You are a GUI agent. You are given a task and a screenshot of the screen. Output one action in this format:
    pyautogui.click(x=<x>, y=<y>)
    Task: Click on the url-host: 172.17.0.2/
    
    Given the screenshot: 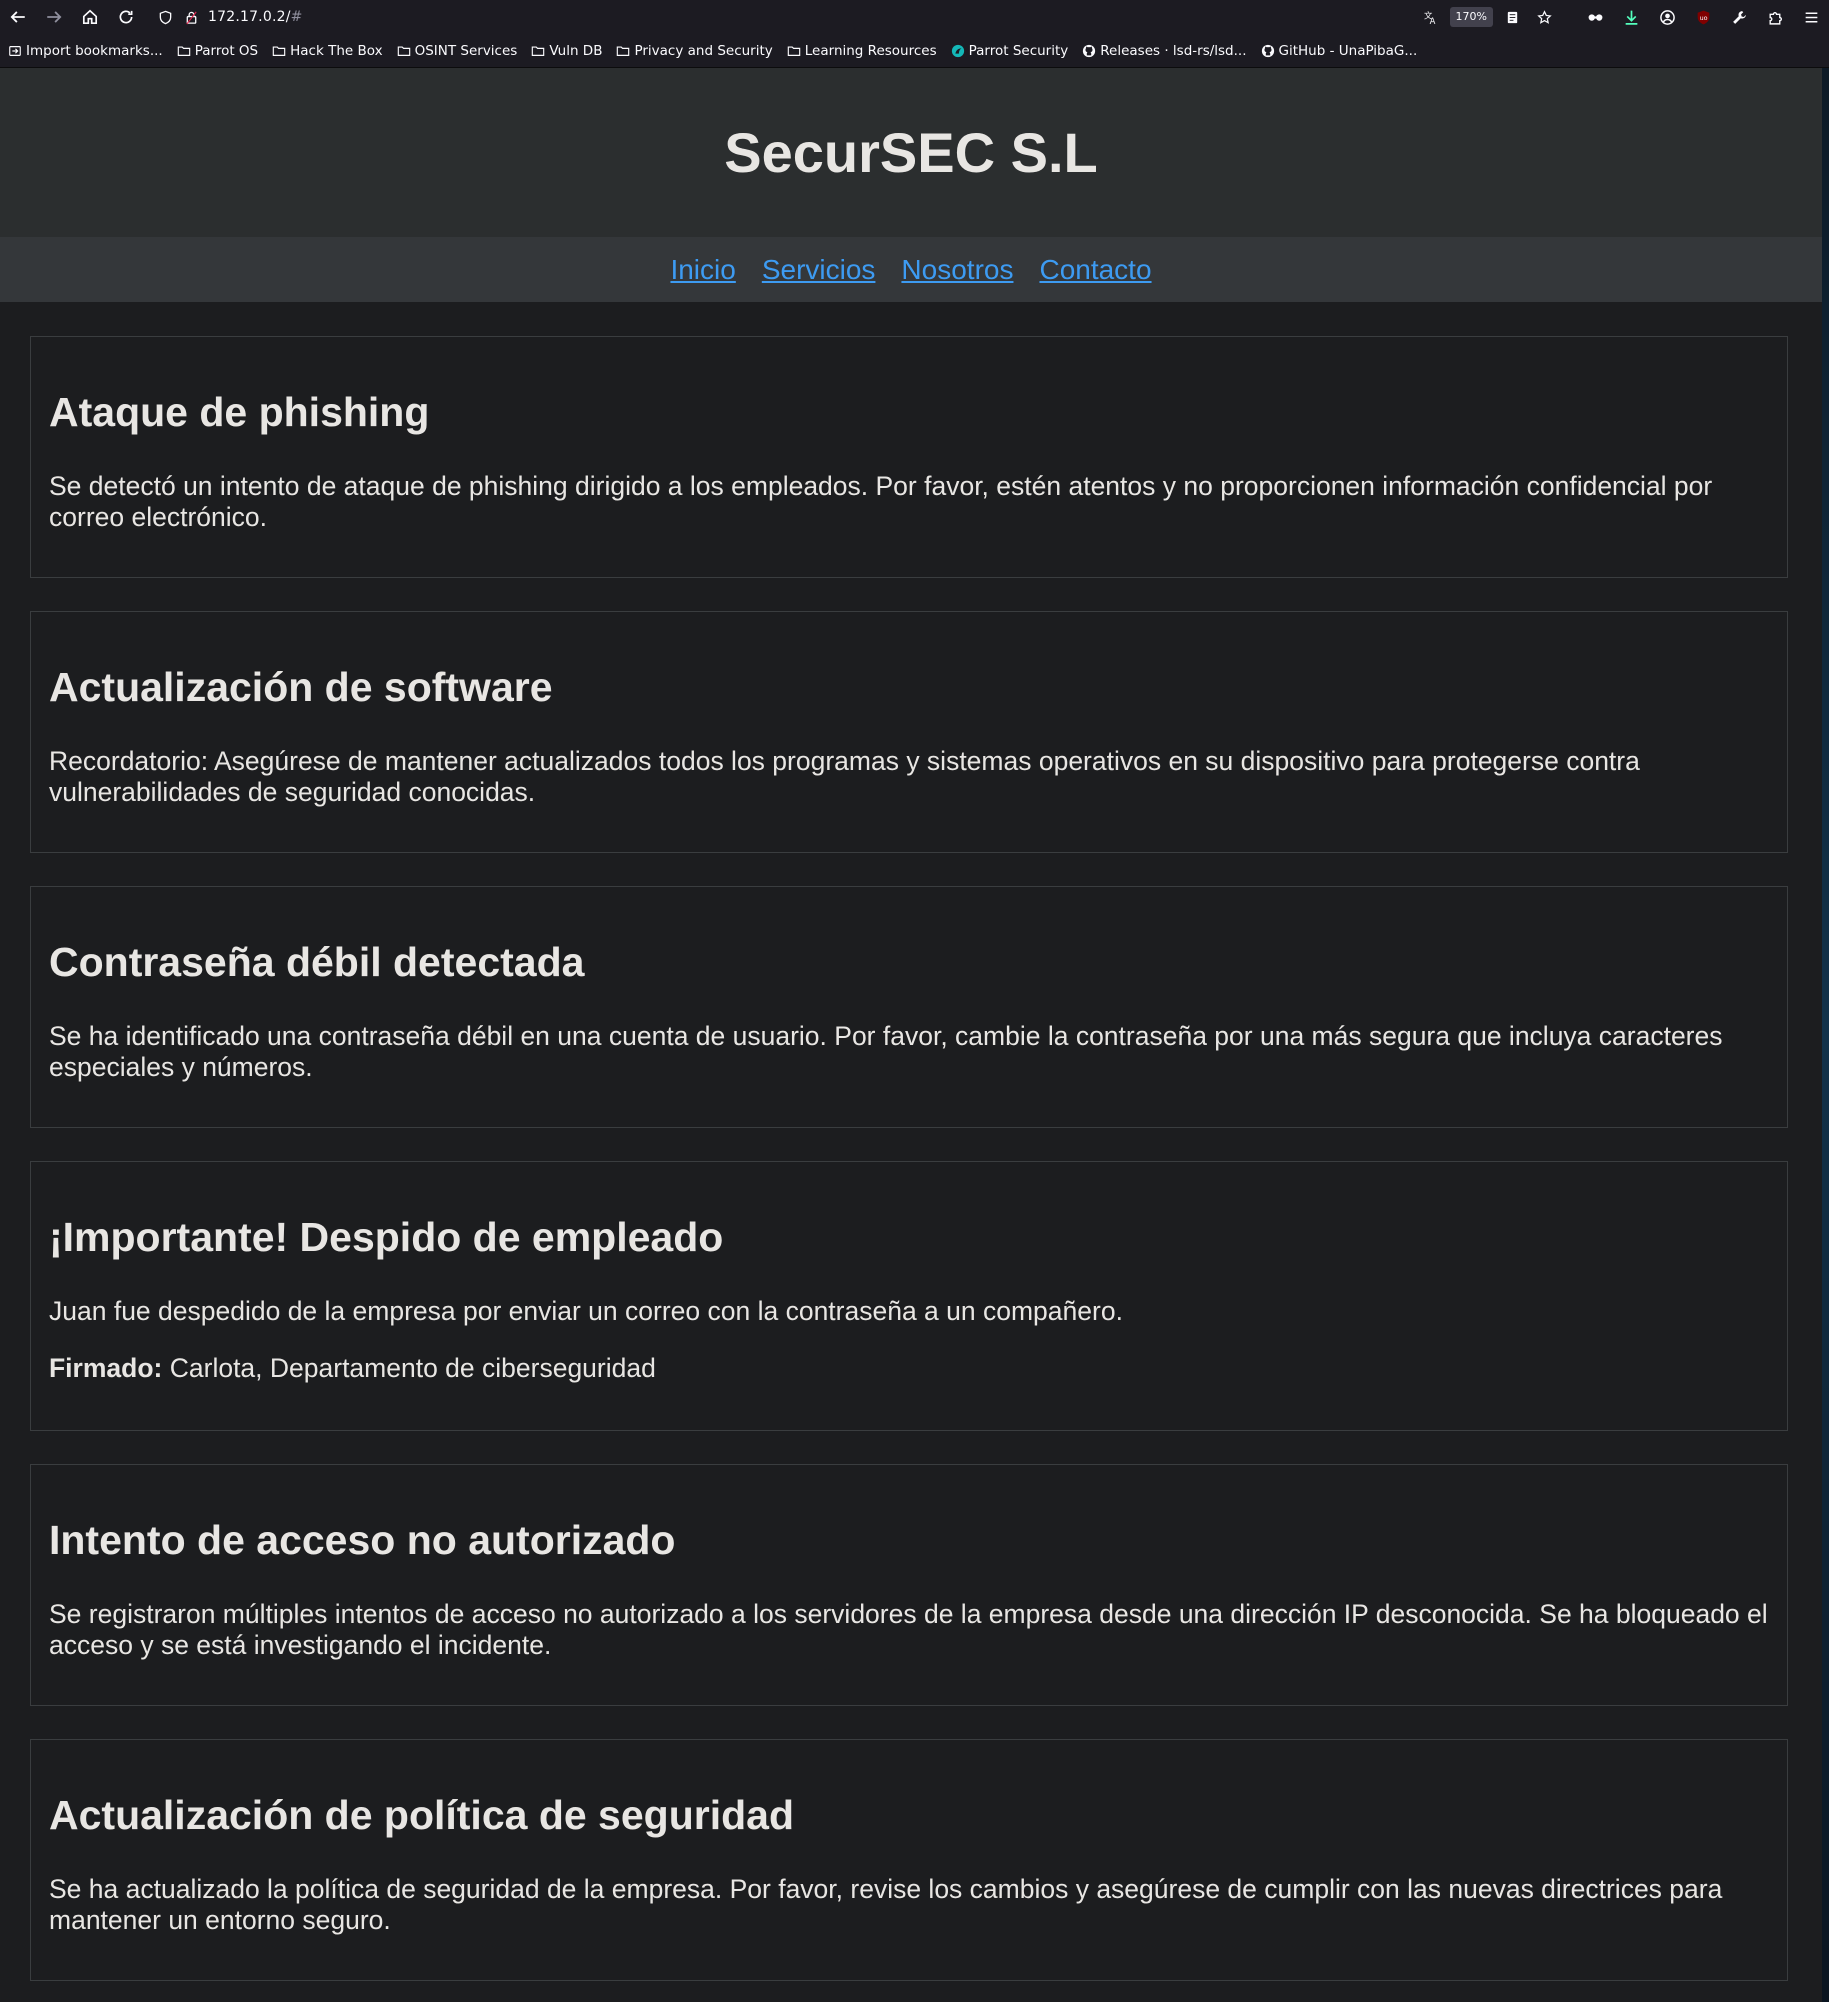 What is the action you would take?
    pyautogui.click(x=249, y=17)
    